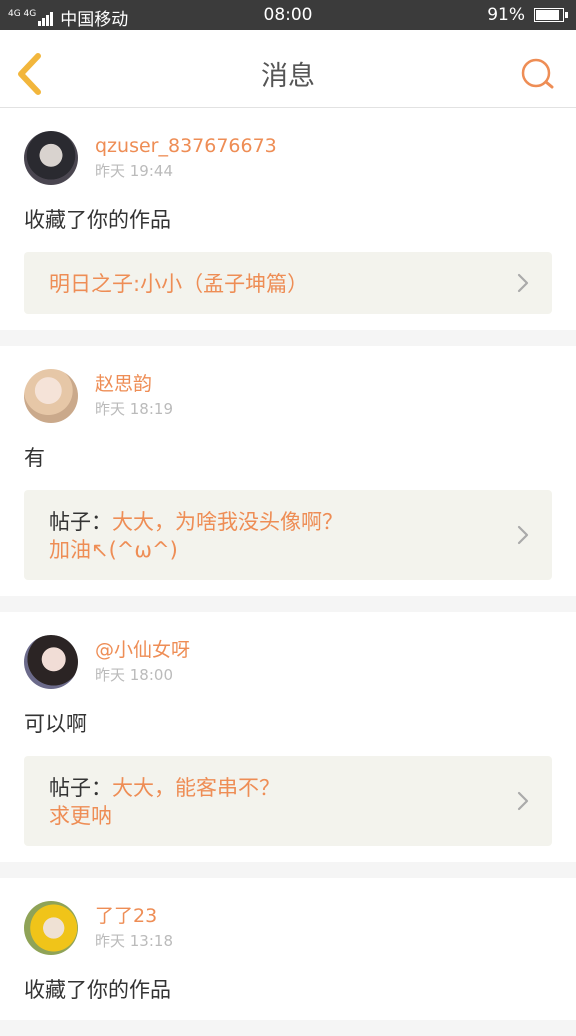  What do you see at coordinates (134, 916) in the screenshot?
I see `username-link: 了了23` at bounding box center [134, 916].